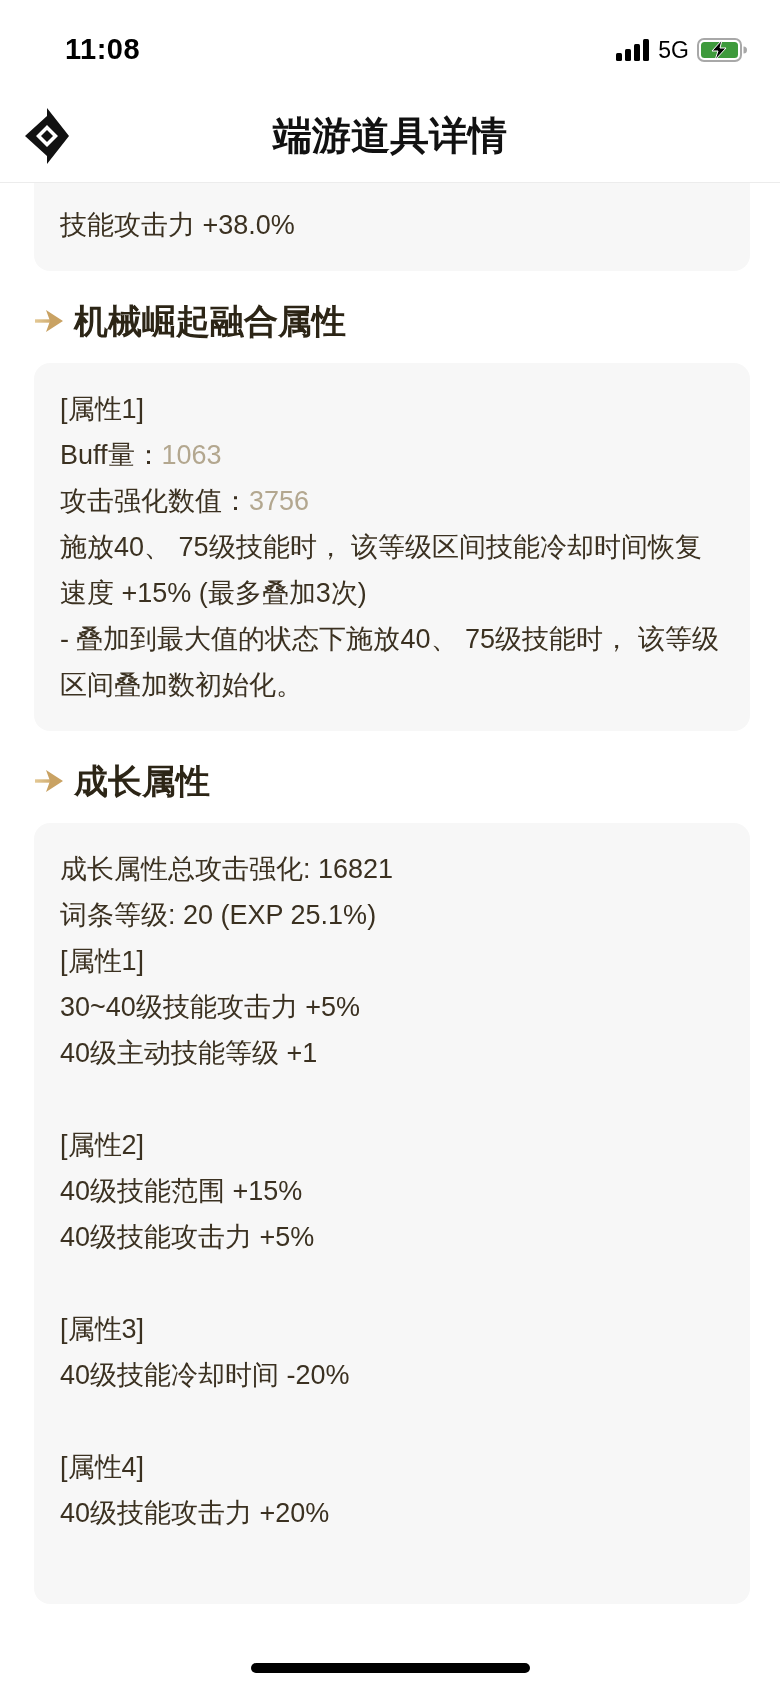  What do you see at coordinates (191, 455) in the screenshot?
I see `stat-value: 1063` at bounding box center [191, 455].